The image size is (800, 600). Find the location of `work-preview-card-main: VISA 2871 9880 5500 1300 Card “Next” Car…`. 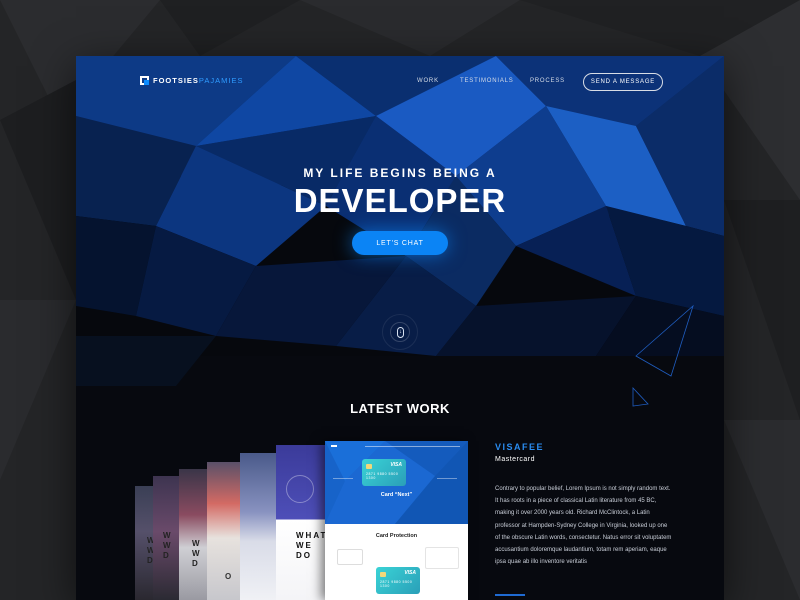

work-preview-card-main: VISA 2871 9880 5500 1300 Card “Next” Car… is located at coordinates (396, 520).